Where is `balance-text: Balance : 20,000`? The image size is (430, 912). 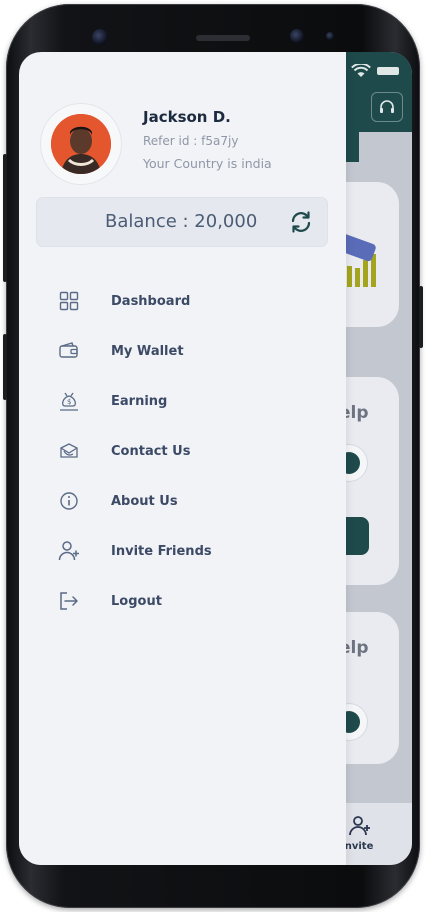
balance-text: Balance : 20,000 is located at coordinates (181, 221).